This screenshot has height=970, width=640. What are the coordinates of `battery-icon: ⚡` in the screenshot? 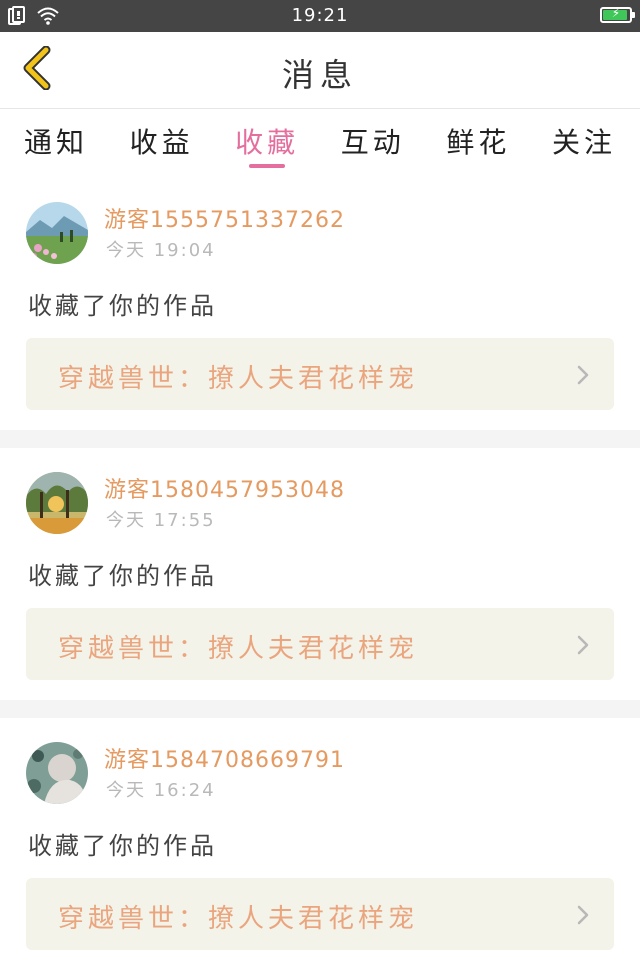 It's located at (617, 14).